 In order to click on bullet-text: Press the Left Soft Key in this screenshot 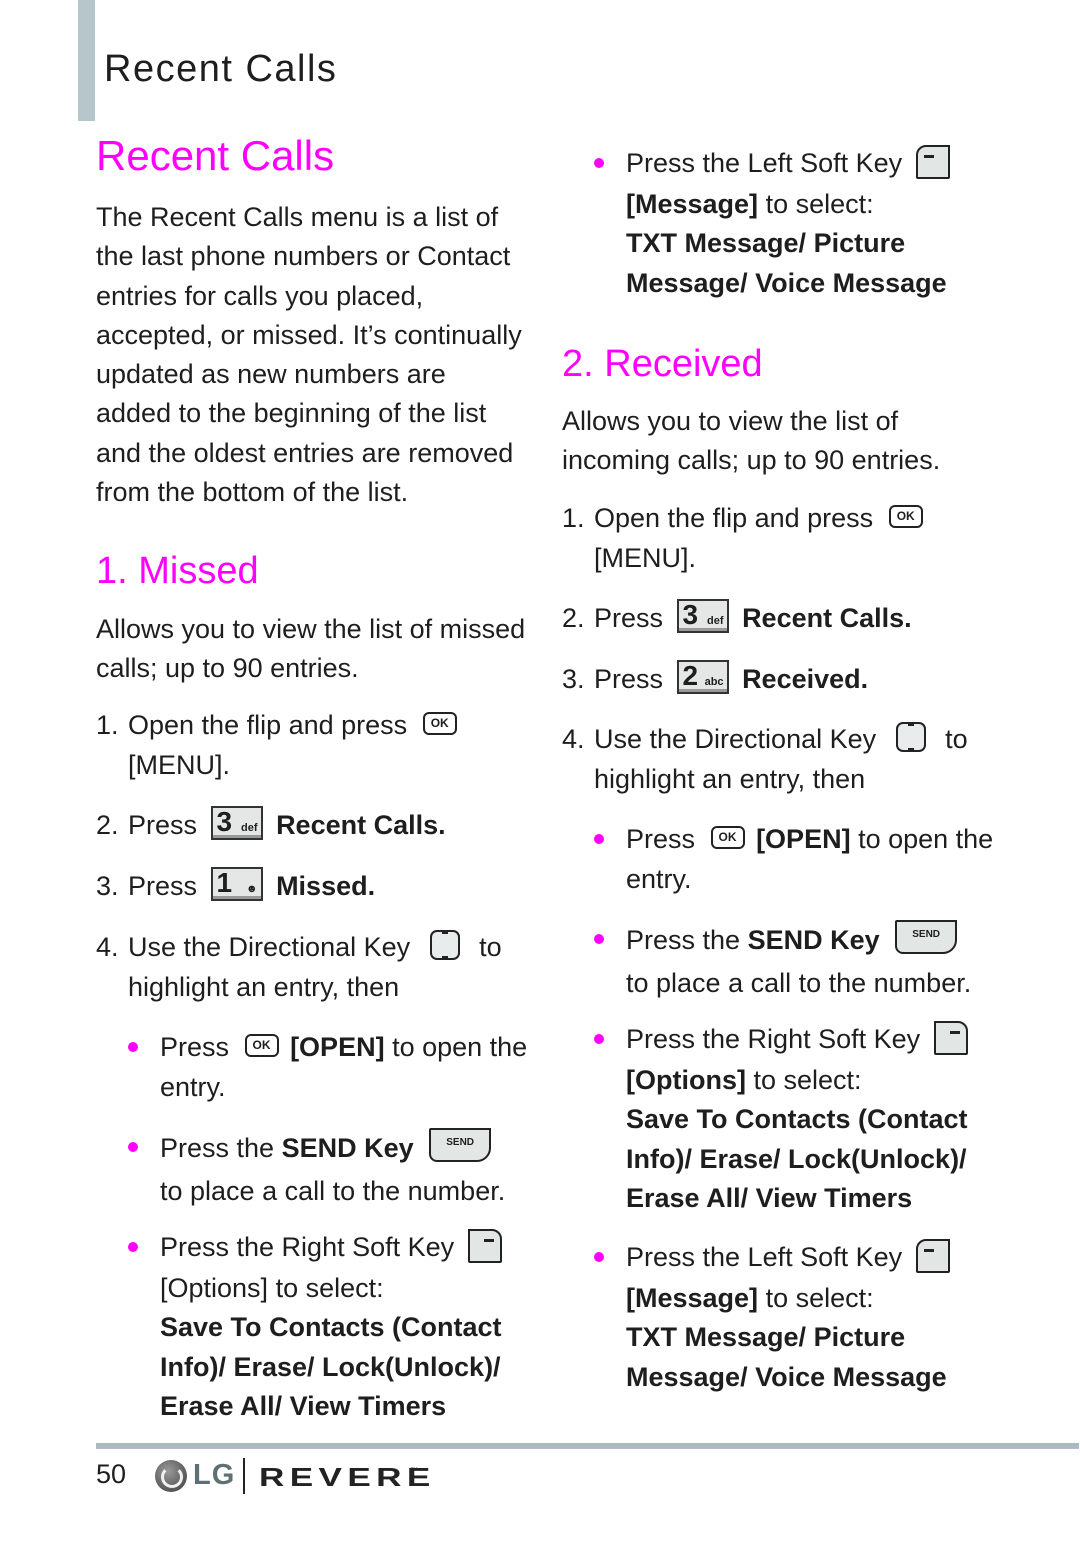, I will do `click(764, 1257)`.